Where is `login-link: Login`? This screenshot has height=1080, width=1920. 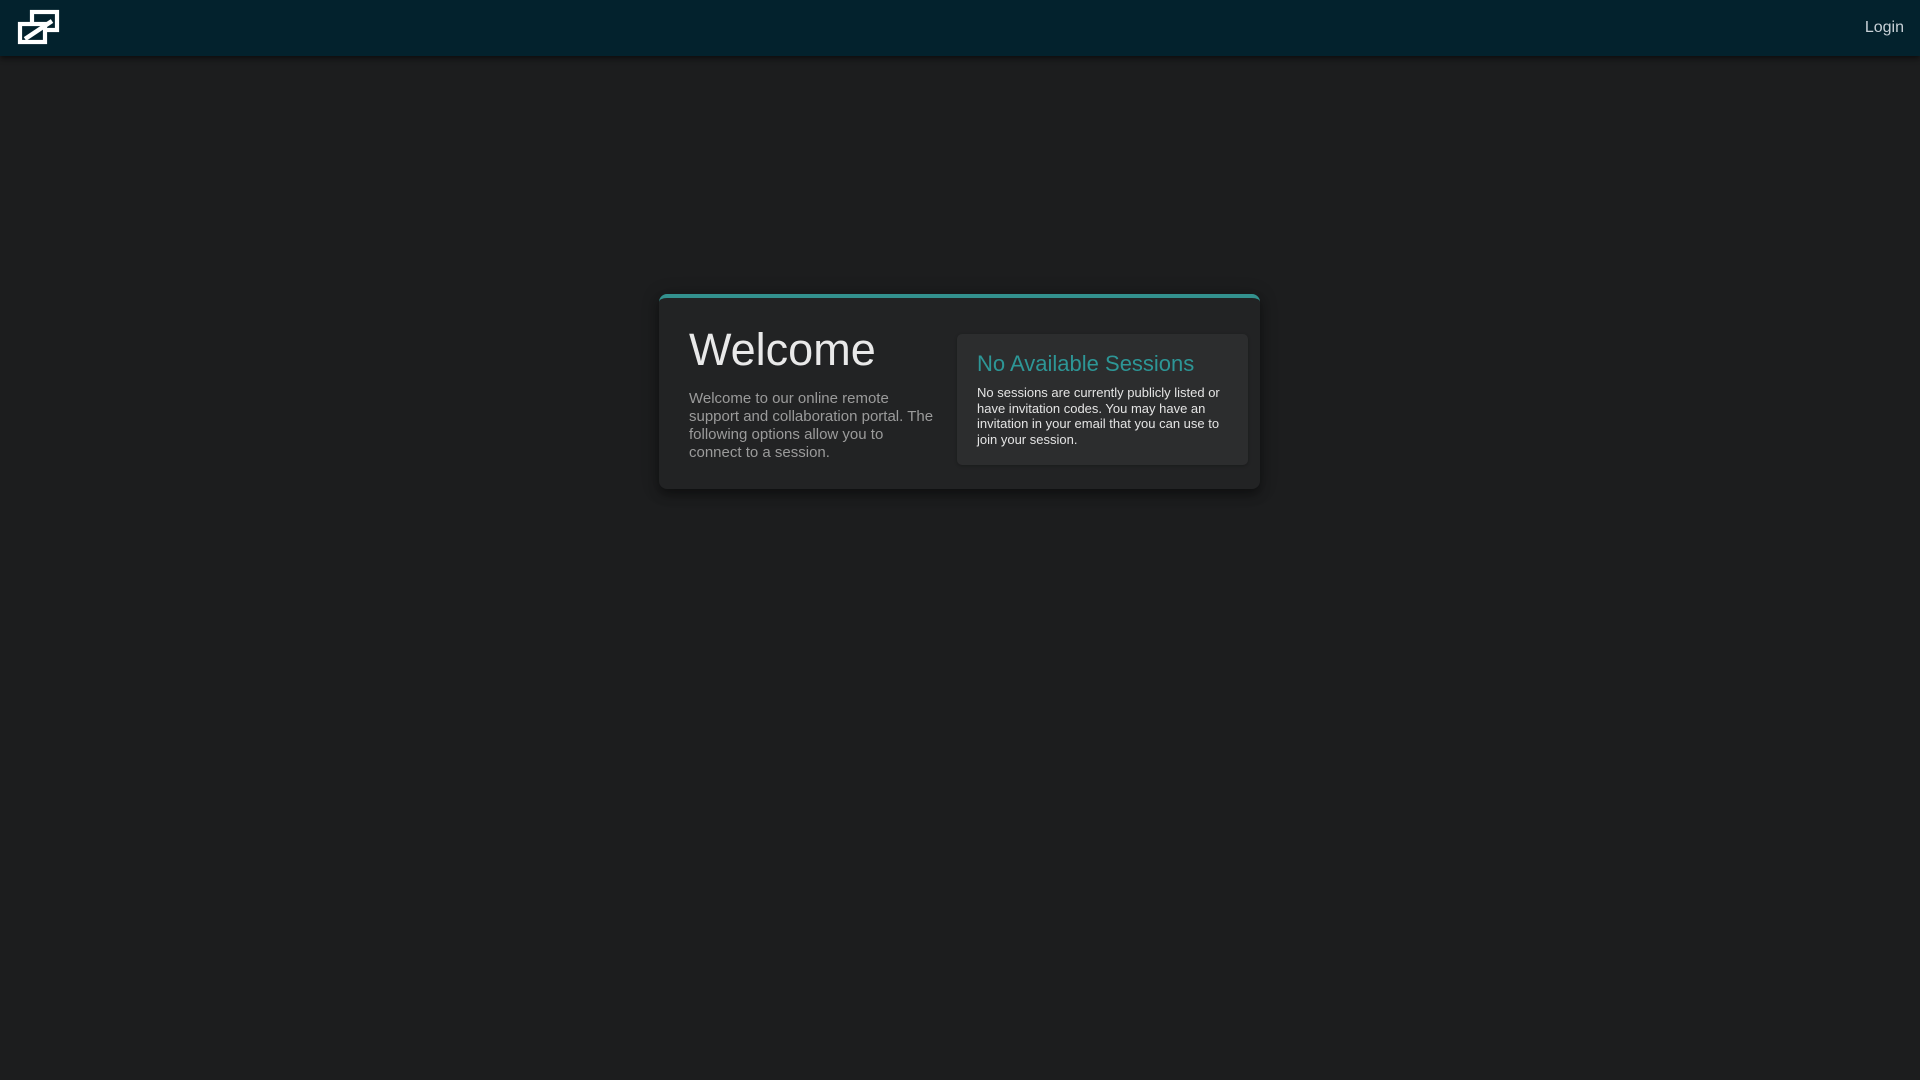 login-link: Login is located at coordinates (1884, 28).